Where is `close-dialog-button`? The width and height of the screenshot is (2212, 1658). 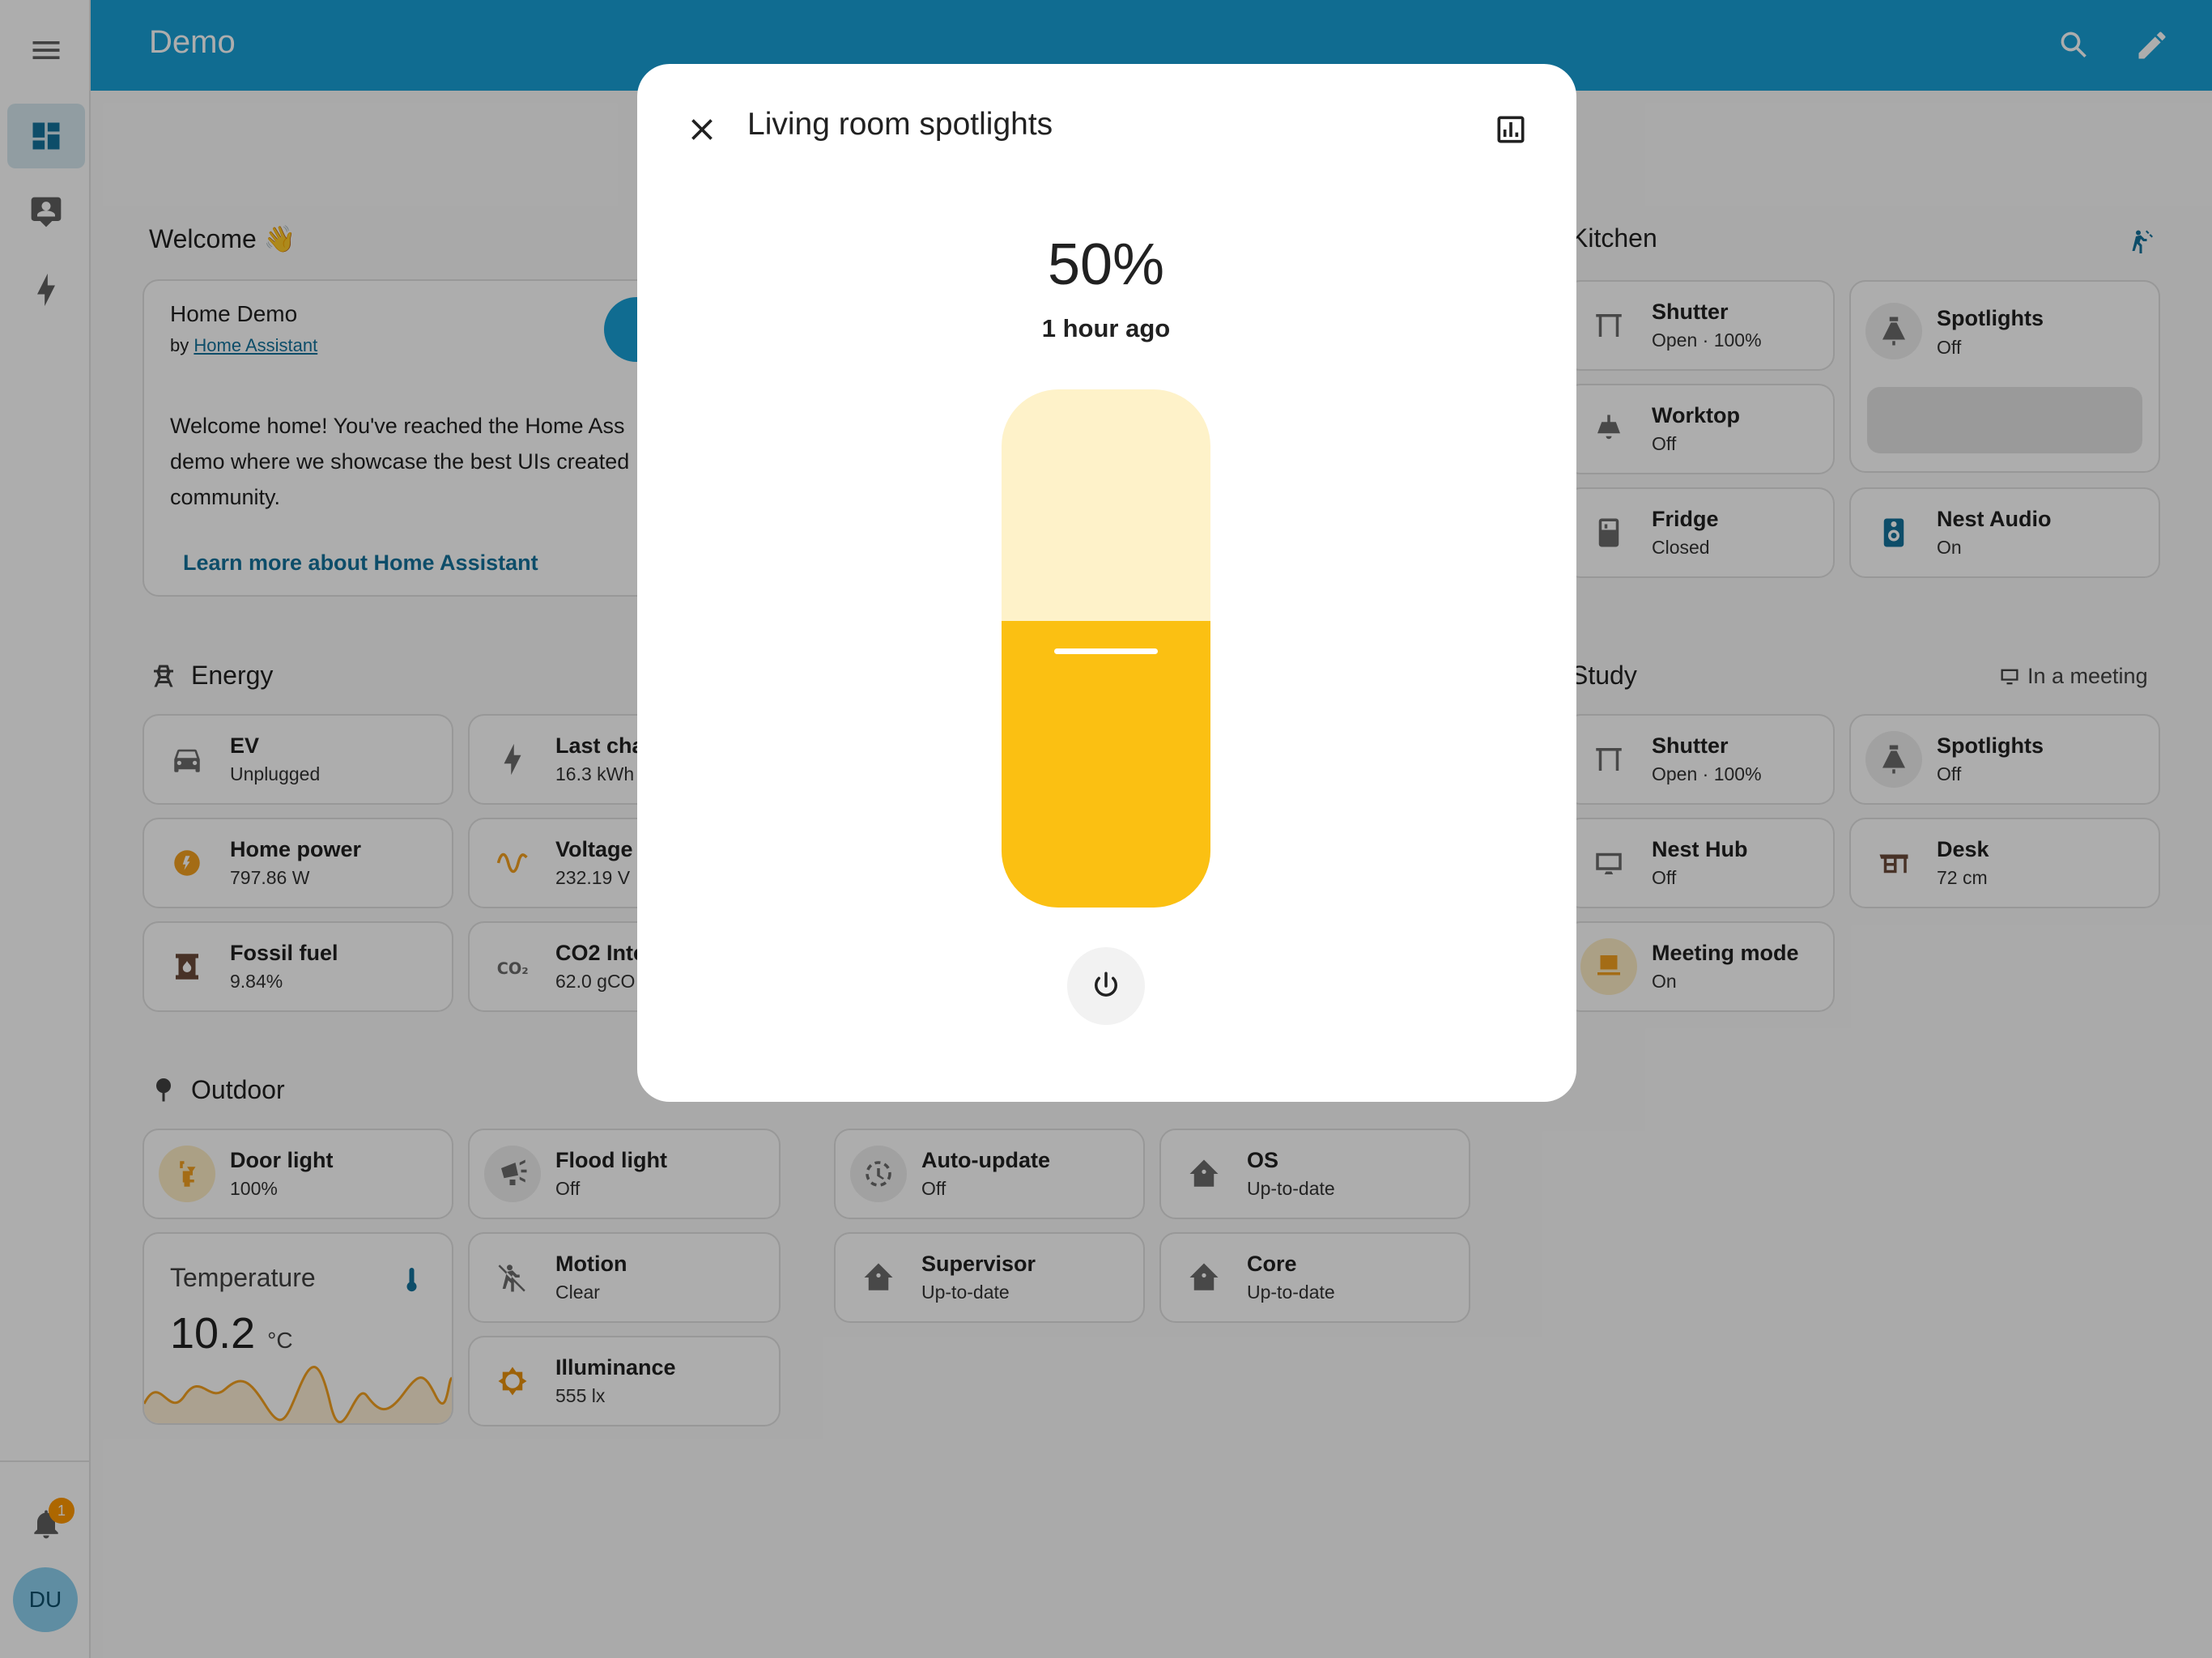 close-dialog-button is located at coordinates (702, 129).